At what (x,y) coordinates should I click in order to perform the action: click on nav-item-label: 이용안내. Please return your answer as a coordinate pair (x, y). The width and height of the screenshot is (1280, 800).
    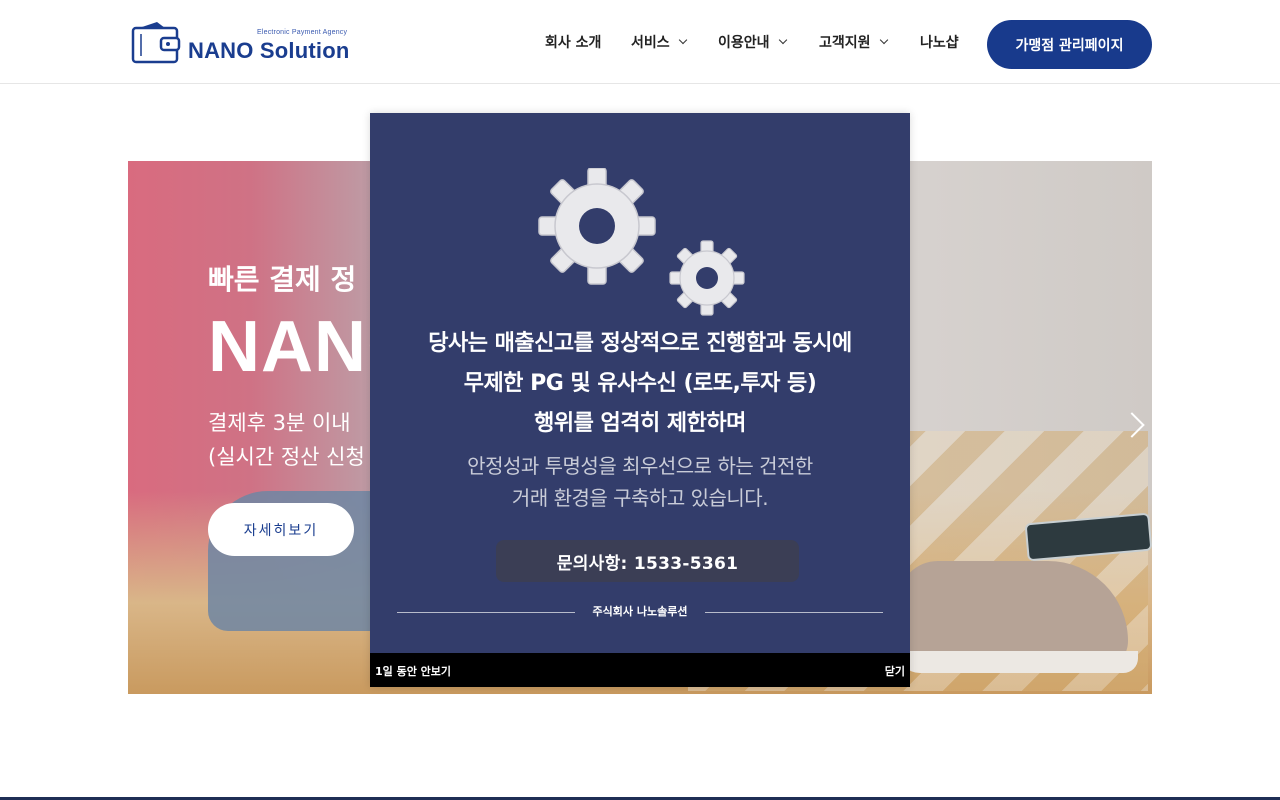
    Looking at the image, I should click on (744, 43).